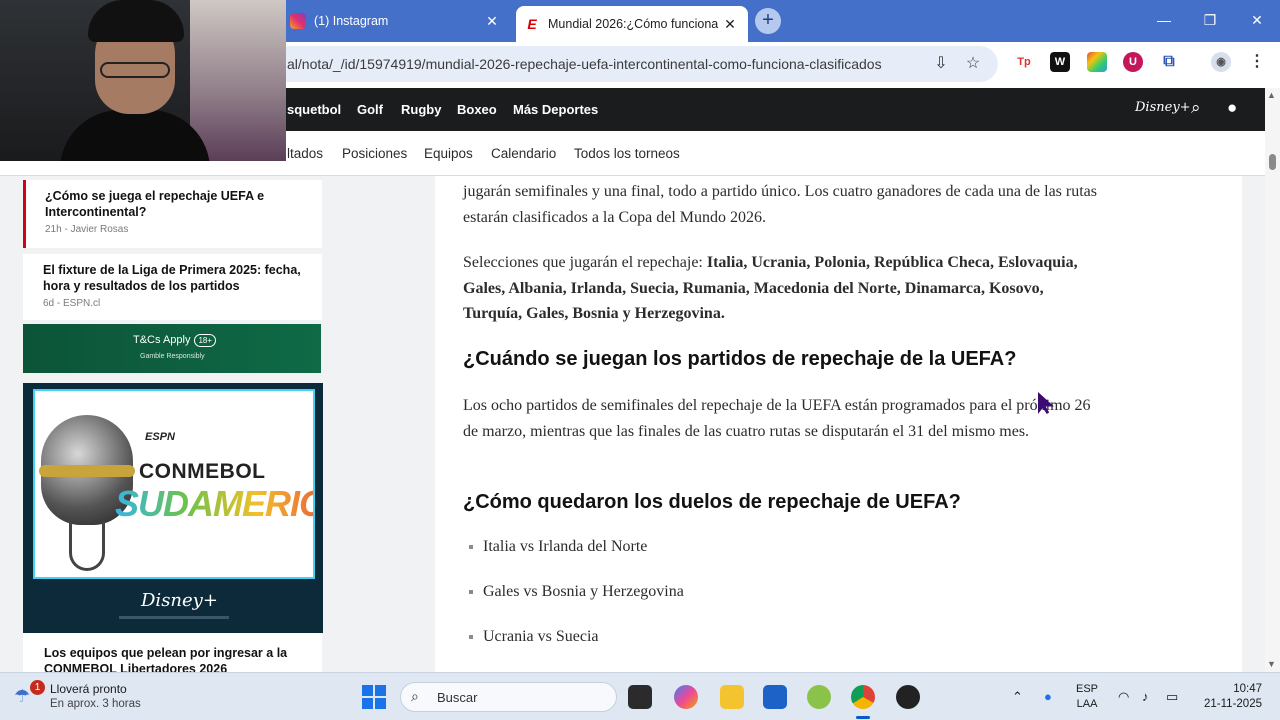  Describe the element at coordinates (508, 697) in the screenshot. I see `taskbar-search: ⌕ Buscar` at that location.